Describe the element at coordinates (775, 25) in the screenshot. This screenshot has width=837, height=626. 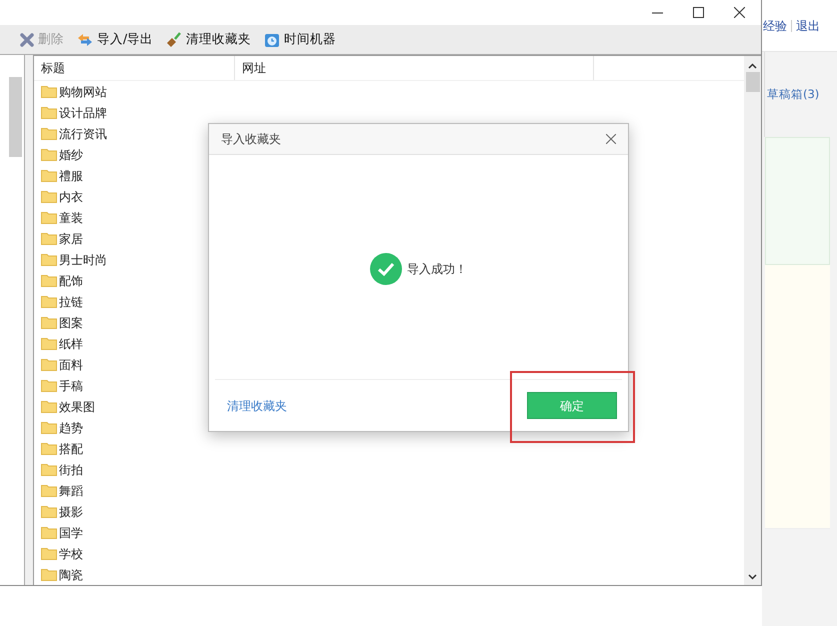
I see `header-link: 经验` at that location.